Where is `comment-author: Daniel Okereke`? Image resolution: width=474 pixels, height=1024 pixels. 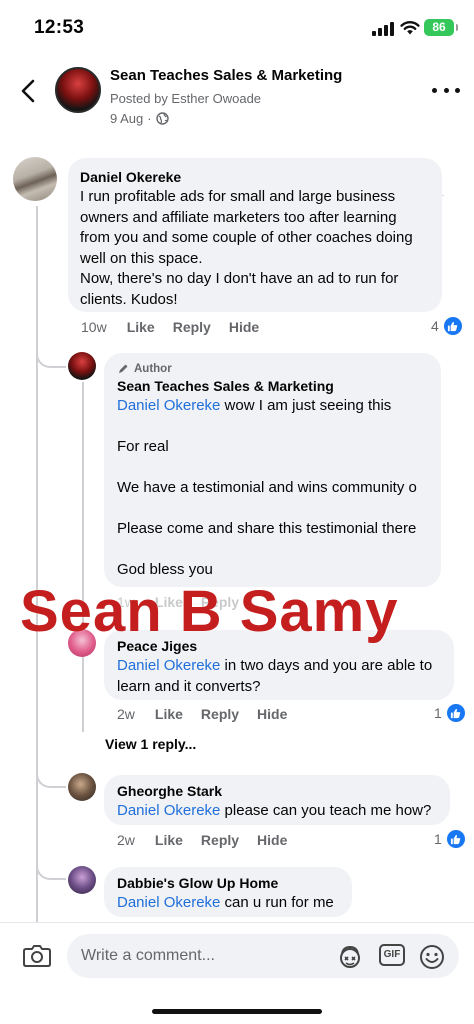 comment-author: Daniel Okereke is located at coordinates (255, 177).